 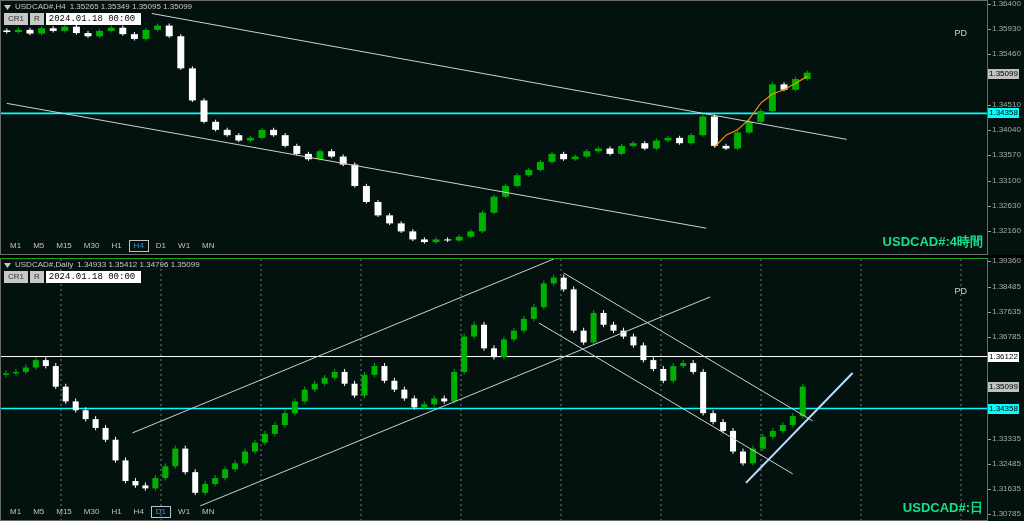 I want to click on chart-title: USDCAD#:日, so click(x=942, y=507).